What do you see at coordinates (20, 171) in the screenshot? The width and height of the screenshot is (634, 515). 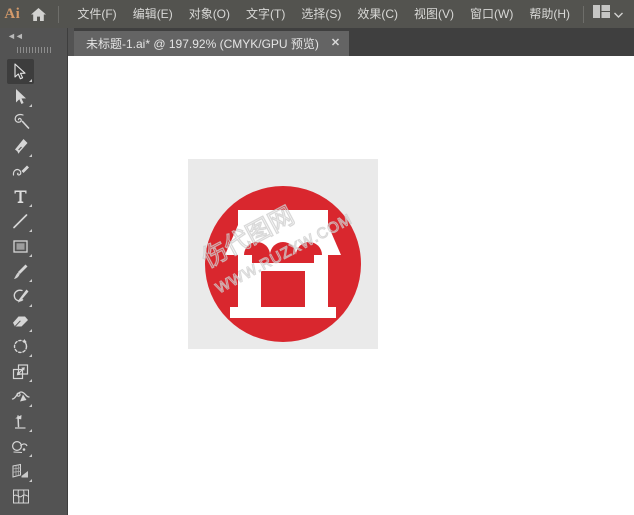 I see `curvature-tool` at bounding box center [20, 171].